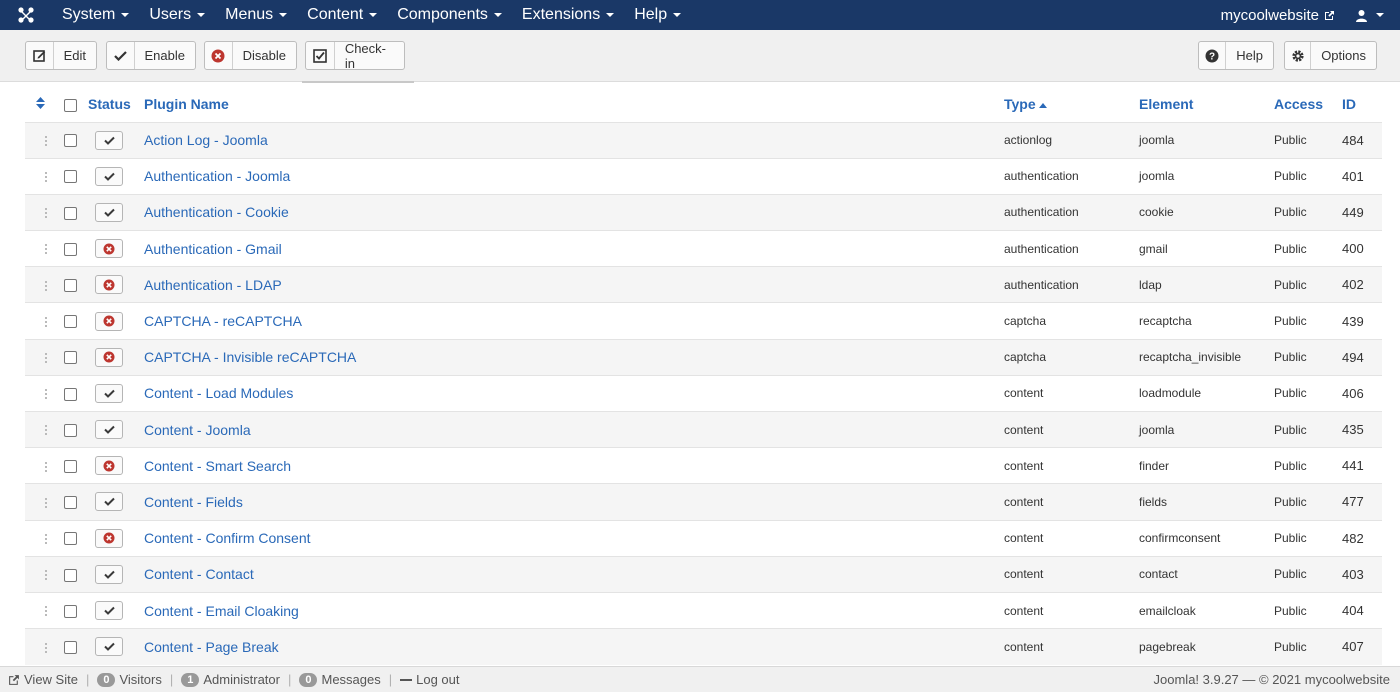  What do you see at coordinates (217, 176) in the screenshot?
I see `plugin-name-link: Authentication - Joomla` at bounding box center [217, 176].